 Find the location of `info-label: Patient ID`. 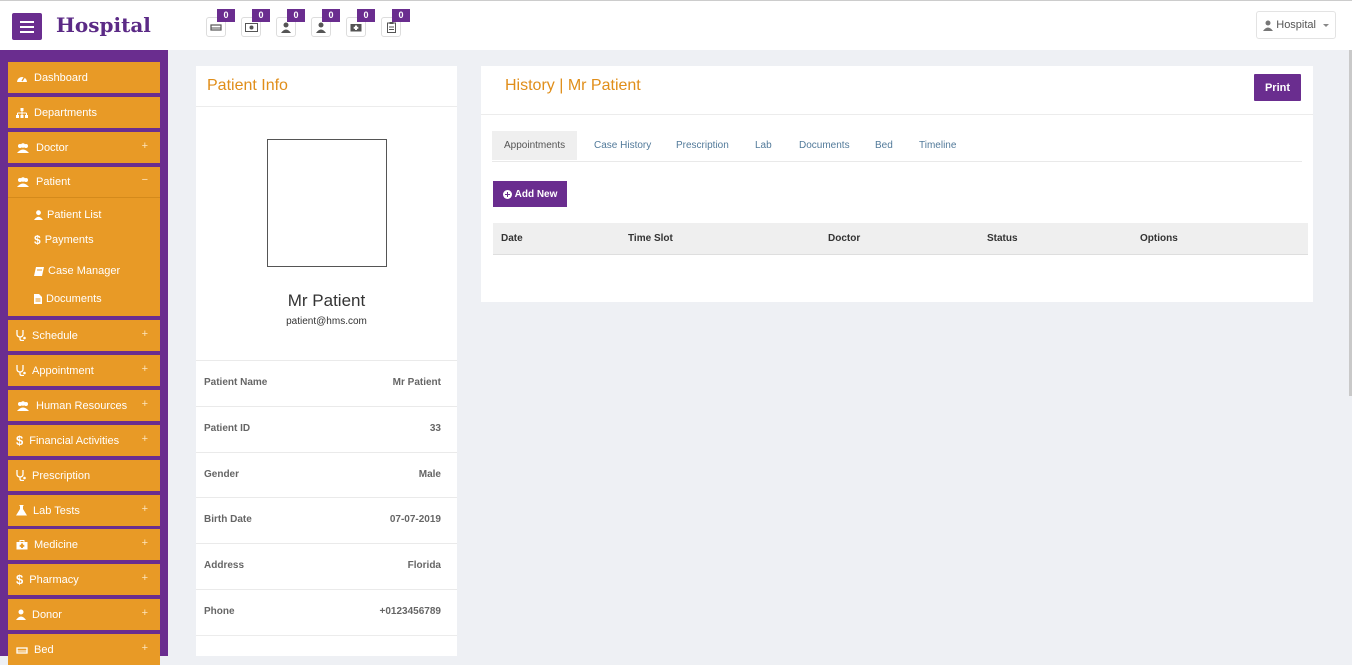

info-label: Patient ID is located at coordinates (227, 428).